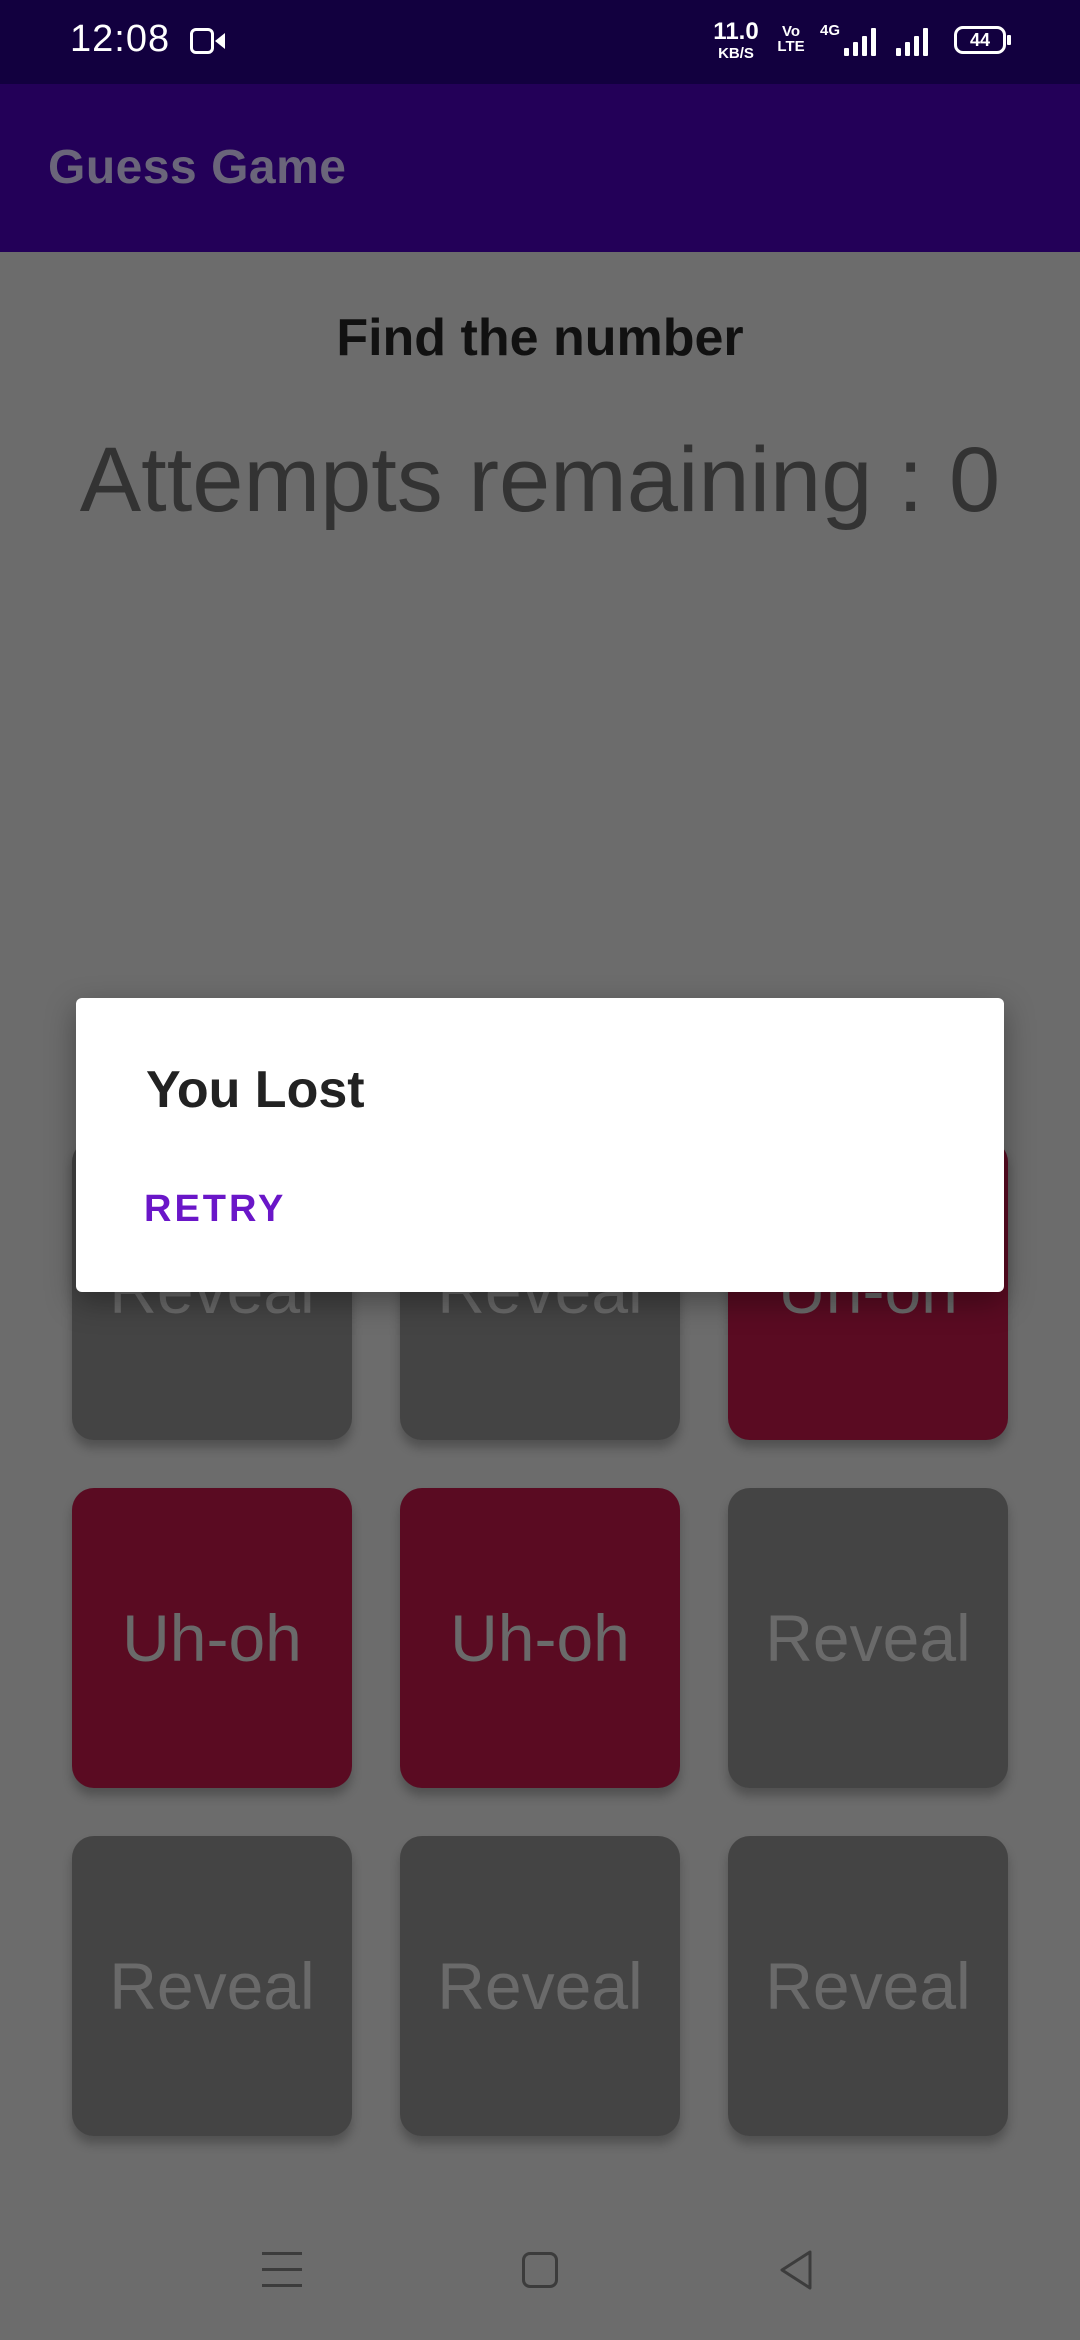 This screenshot has width=1080, height=2340. Describe the element at coordinates (120, 39) in the screenshot. I see `status-time: 12:08` at that location.